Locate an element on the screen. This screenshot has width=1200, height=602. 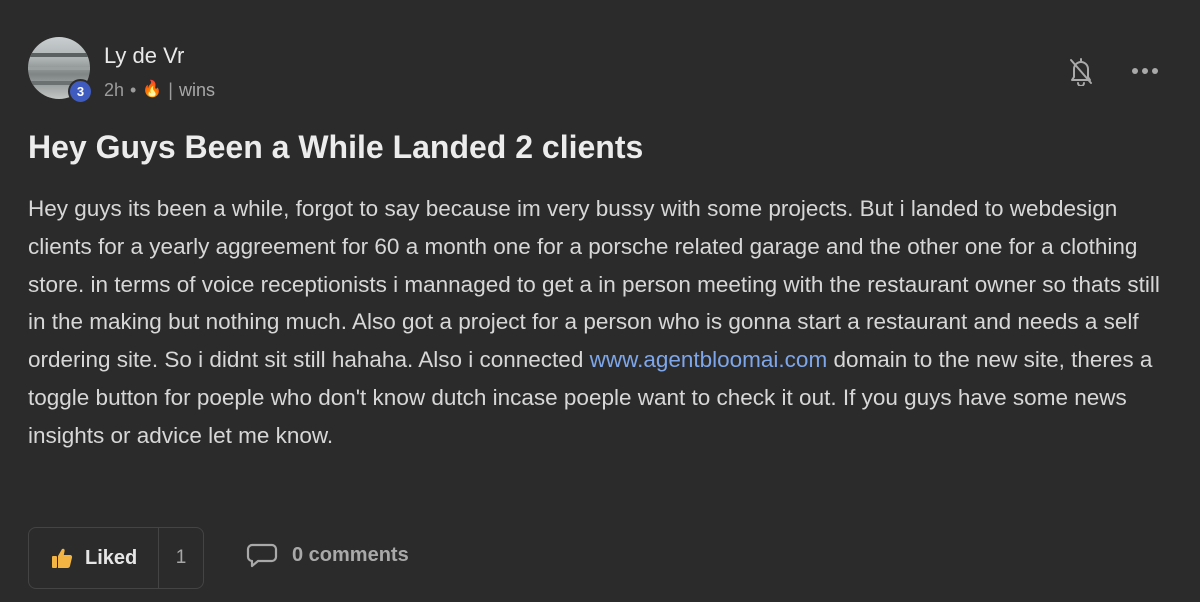
post-title: Hey Guys Been a While Landed 2 clients is located at coordinates (336, 147).